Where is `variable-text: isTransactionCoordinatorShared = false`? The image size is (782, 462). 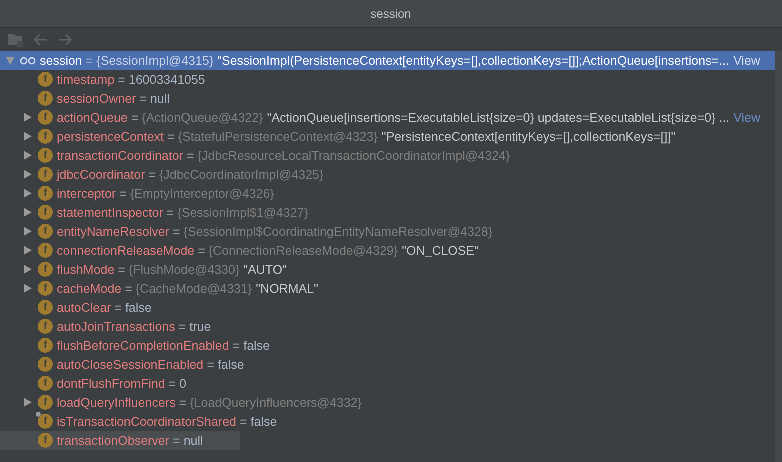
variable-text: isTransactionCoordinatorShared = false is located at coordinates (167, 421).